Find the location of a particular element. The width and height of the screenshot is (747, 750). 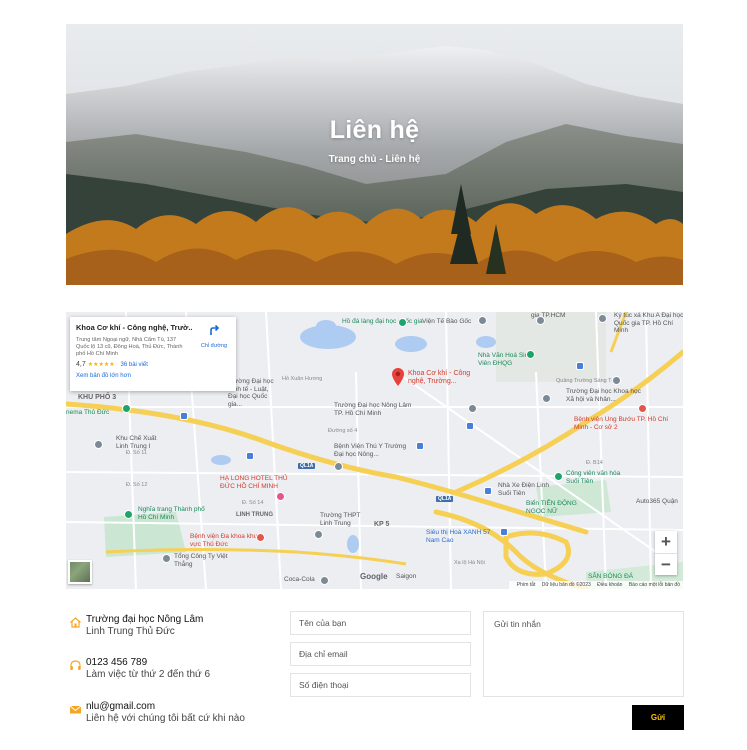

map-label: Nghĩa trang Thành phố Hồ Chí Minh is located at coordinates (171, 513).